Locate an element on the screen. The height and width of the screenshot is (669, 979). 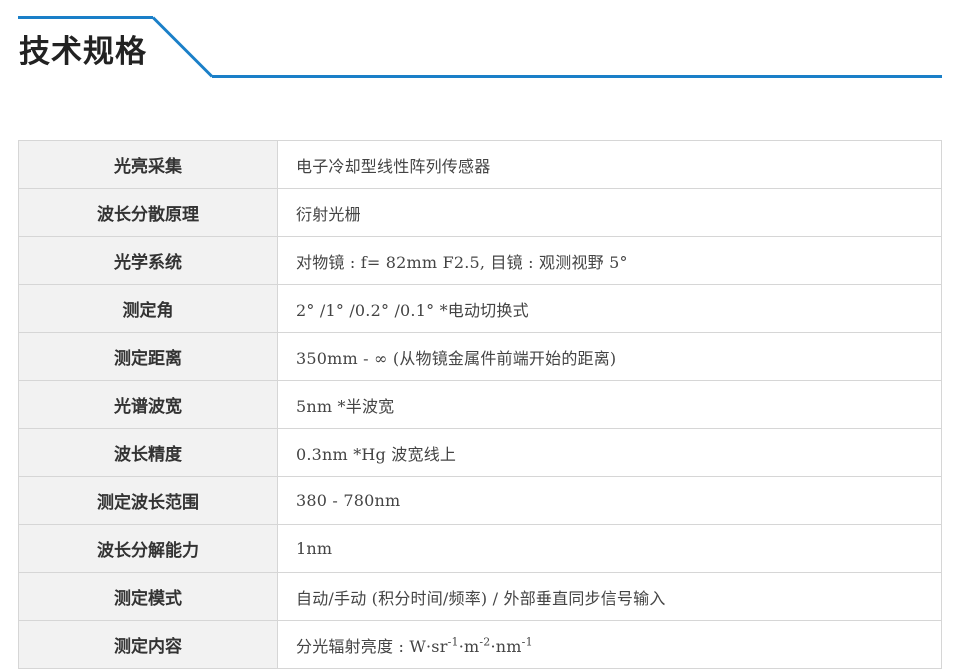
spec-label: 波长精度 is located at coordinates (148, 452).